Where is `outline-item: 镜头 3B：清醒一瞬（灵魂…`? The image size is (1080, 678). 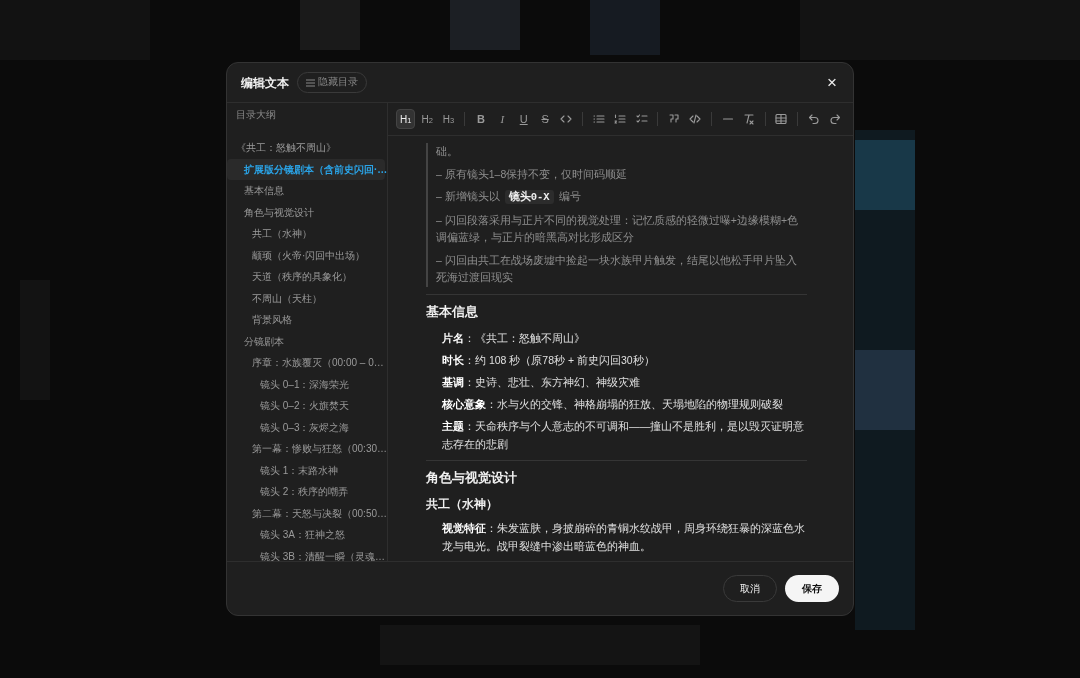
outline-item: 镜头 3B：清醒一瞬（灵魂… is located at coordinates (306, 556).